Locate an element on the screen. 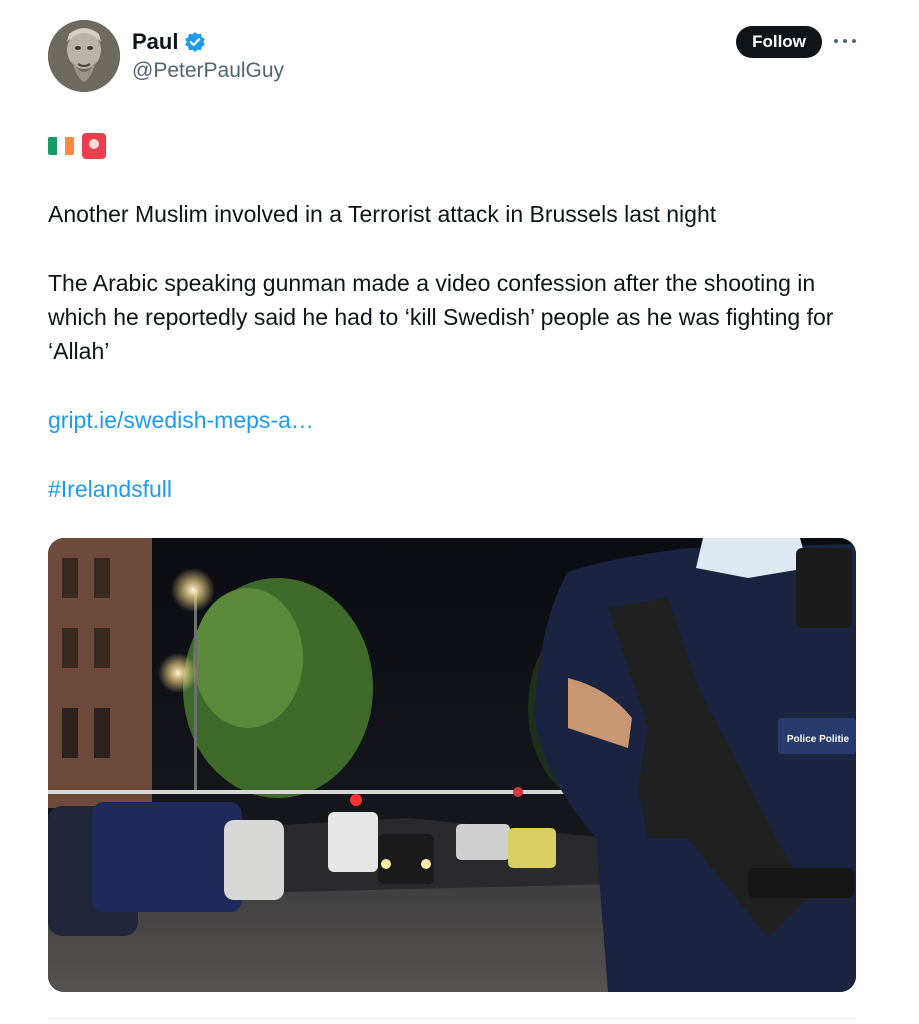  more-horizontal-icon is located at coordinates (845, 41).